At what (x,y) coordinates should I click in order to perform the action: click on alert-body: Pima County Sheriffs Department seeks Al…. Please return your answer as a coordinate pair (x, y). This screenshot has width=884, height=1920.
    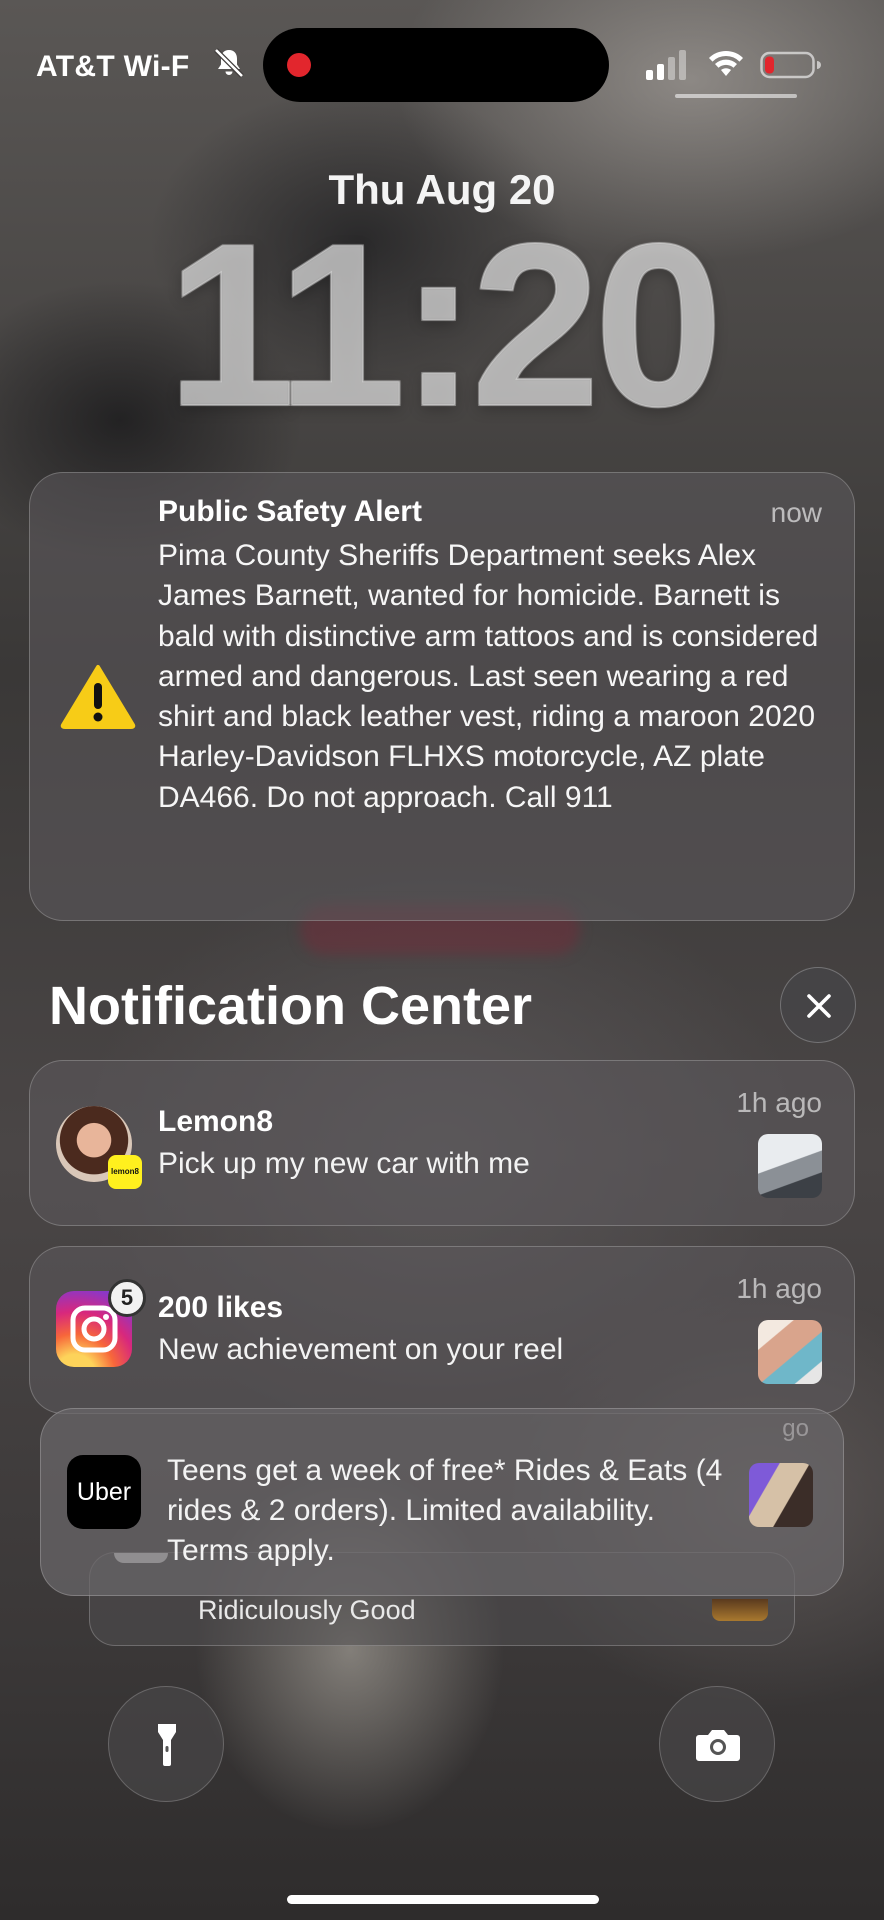
    Looking at the image, I should click on (488, 676).